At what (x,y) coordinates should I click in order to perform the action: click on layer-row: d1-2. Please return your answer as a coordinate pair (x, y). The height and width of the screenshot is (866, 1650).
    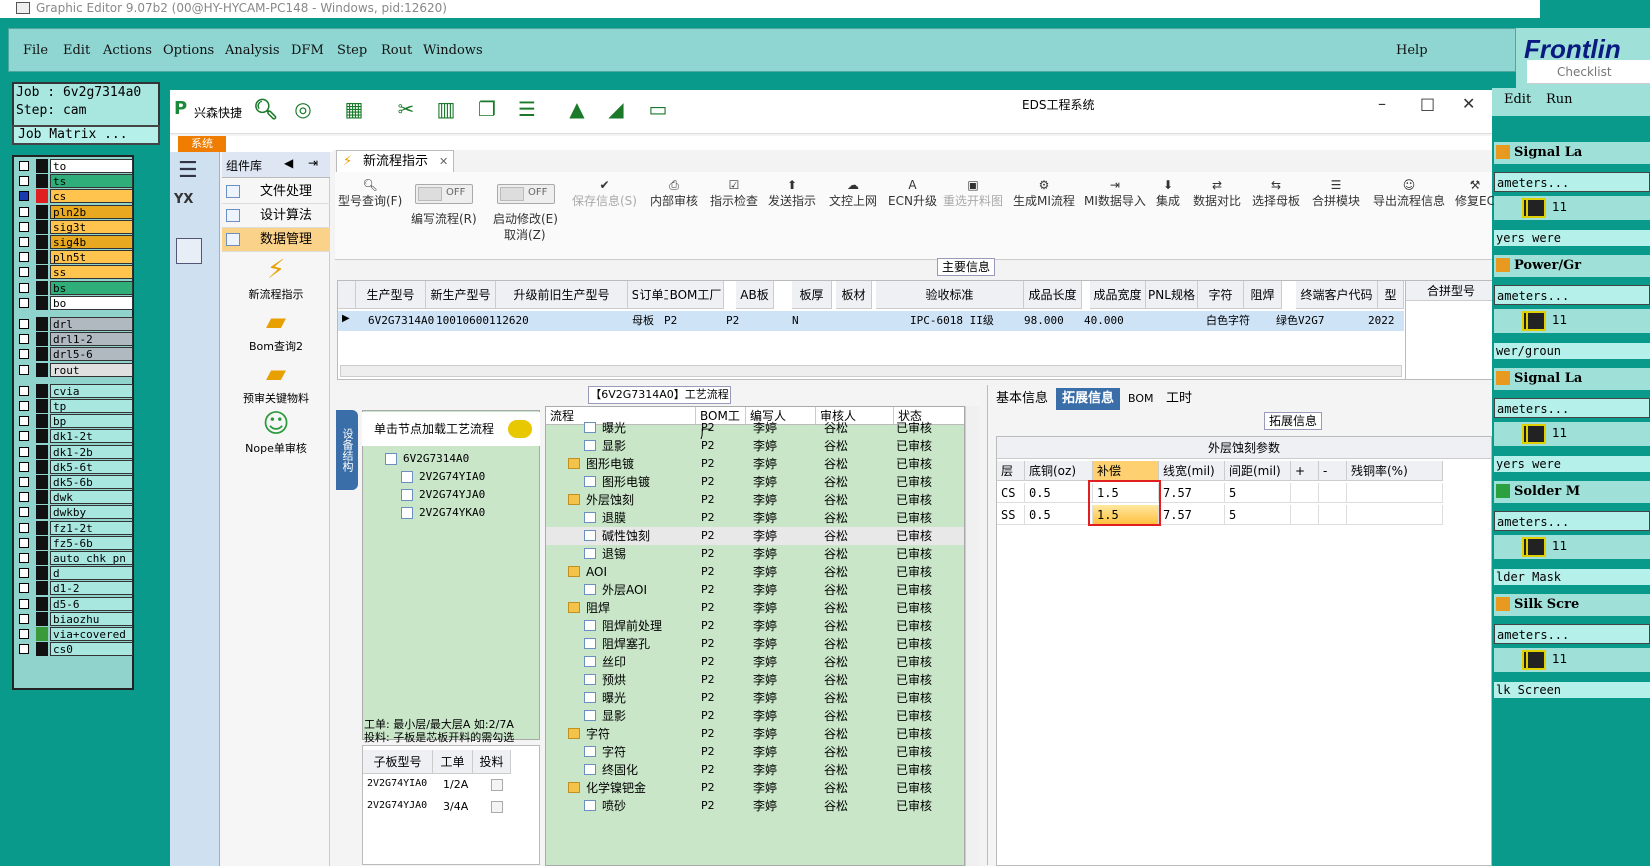
    Looking at the image, I should click on (75, 588).